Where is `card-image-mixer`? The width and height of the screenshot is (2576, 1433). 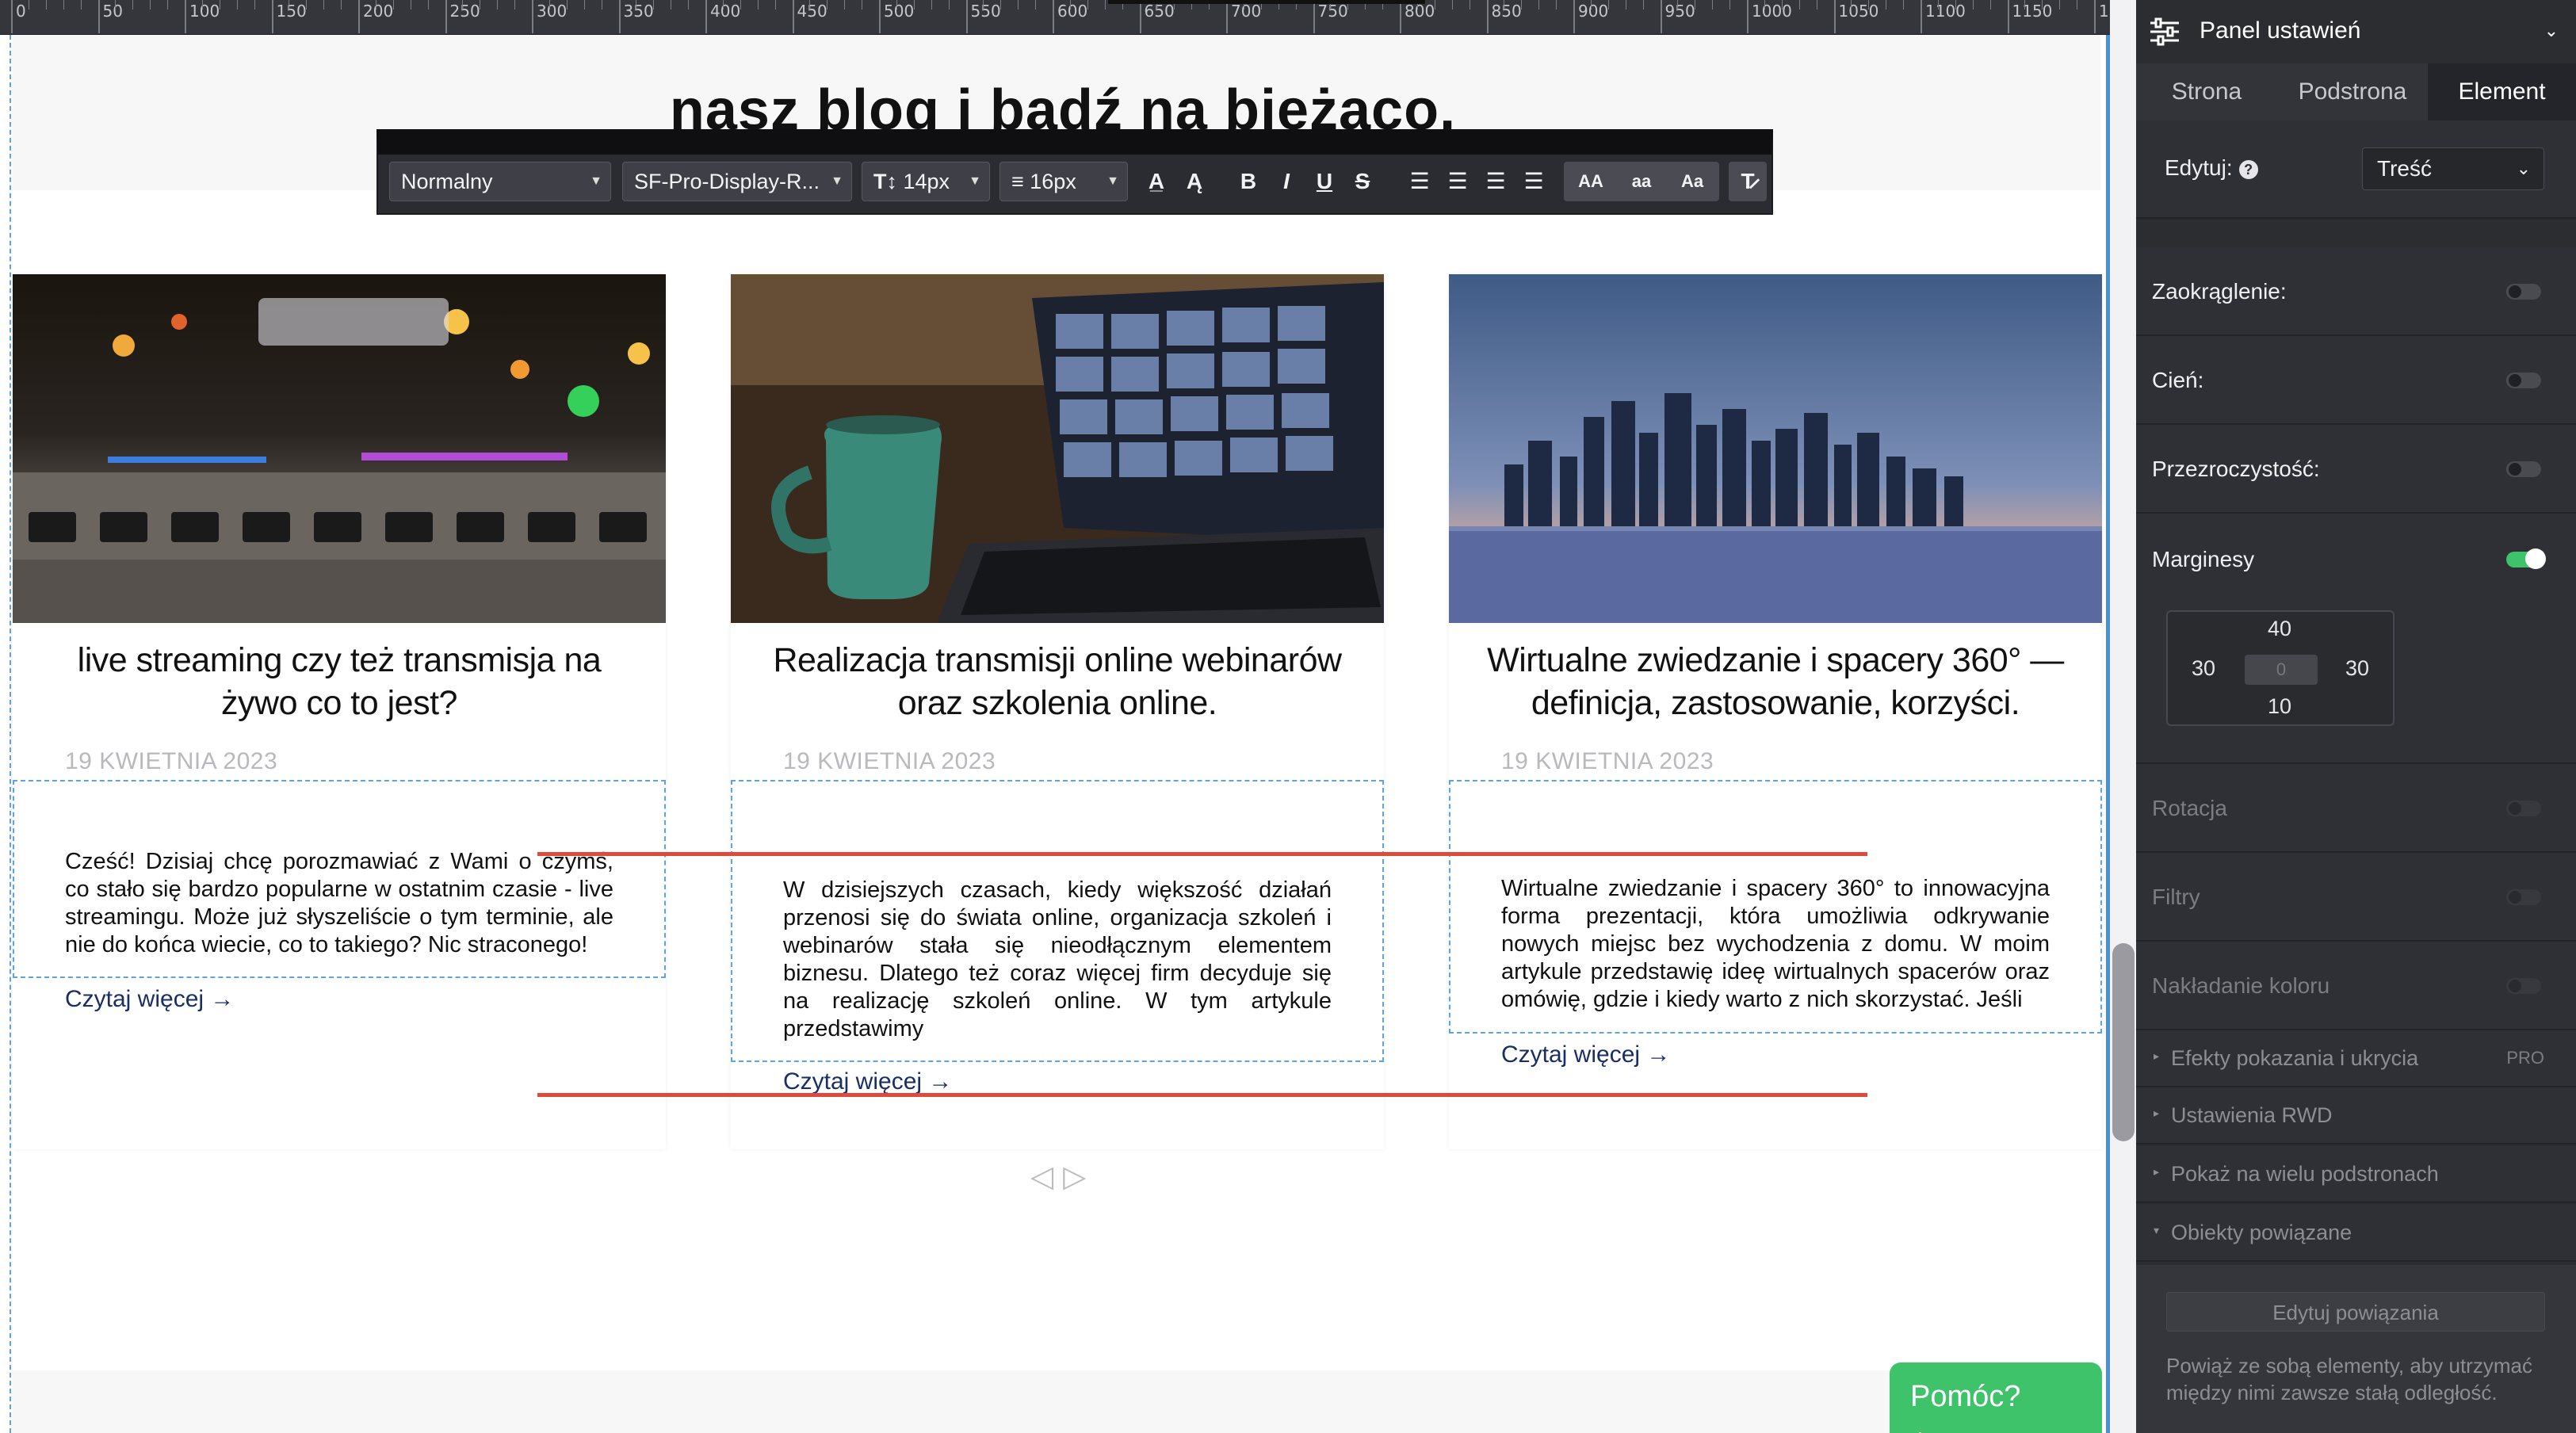
card-image-mixer is located at coordinates (339, 448).